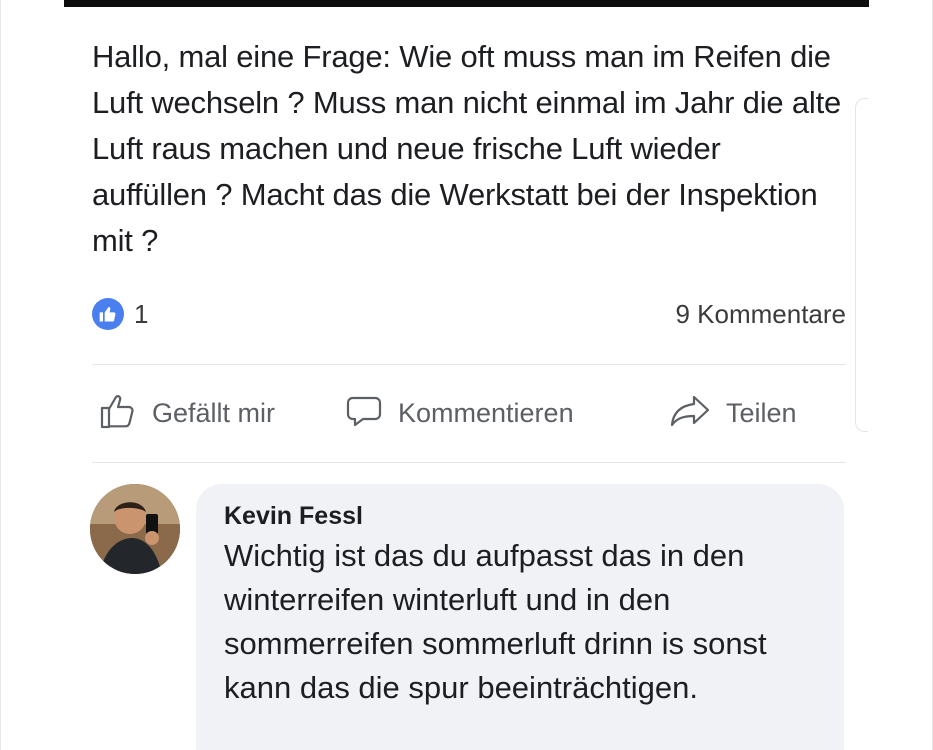  I want to click on share-arrow-icon, so click(690, 413).